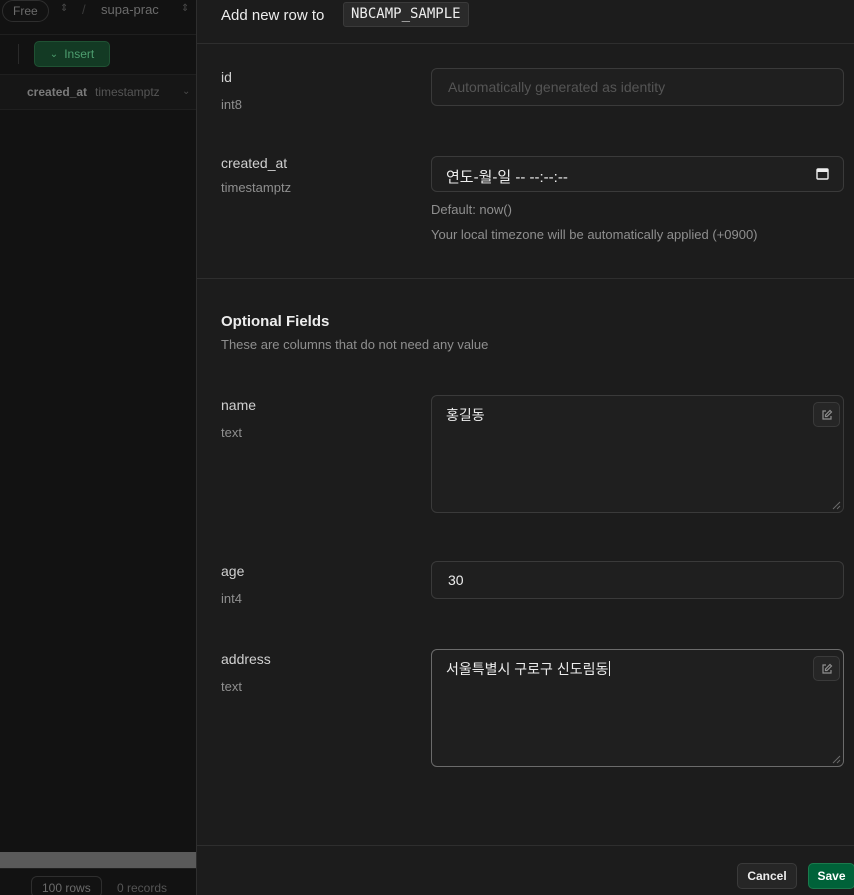 Image resolution: width=854 pixels, height=895 pixels. Describe the element at coordinates (831, 876) in the screenshot. I see `save-button: Save` at that location.